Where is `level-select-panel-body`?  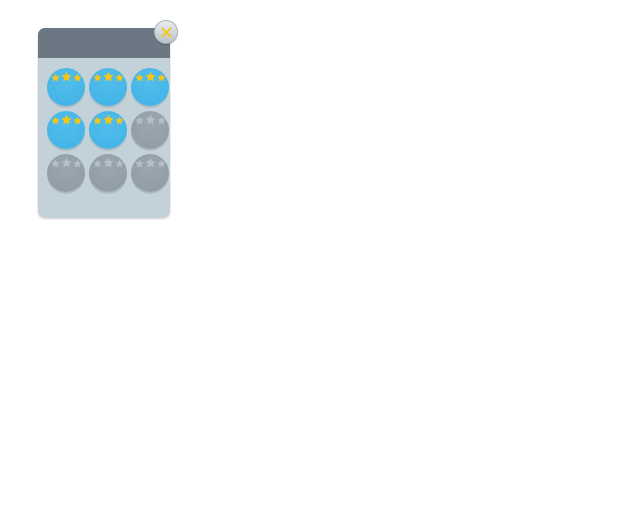
level-select-panel-body is located at coordinates (104, 138).